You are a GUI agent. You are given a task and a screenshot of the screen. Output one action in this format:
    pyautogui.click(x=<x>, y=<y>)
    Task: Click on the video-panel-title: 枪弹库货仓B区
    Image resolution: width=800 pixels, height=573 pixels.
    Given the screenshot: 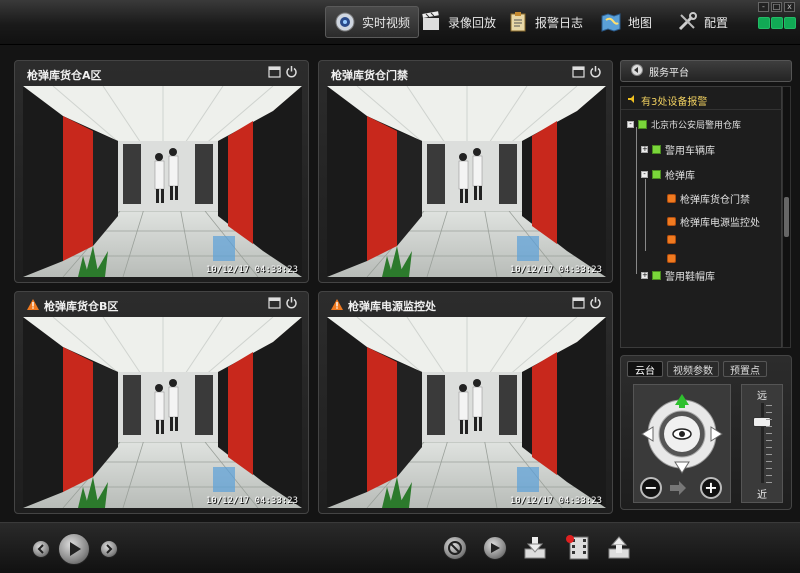 What is the action you would take?
    pyautogui.click(x=72, y=306)
    